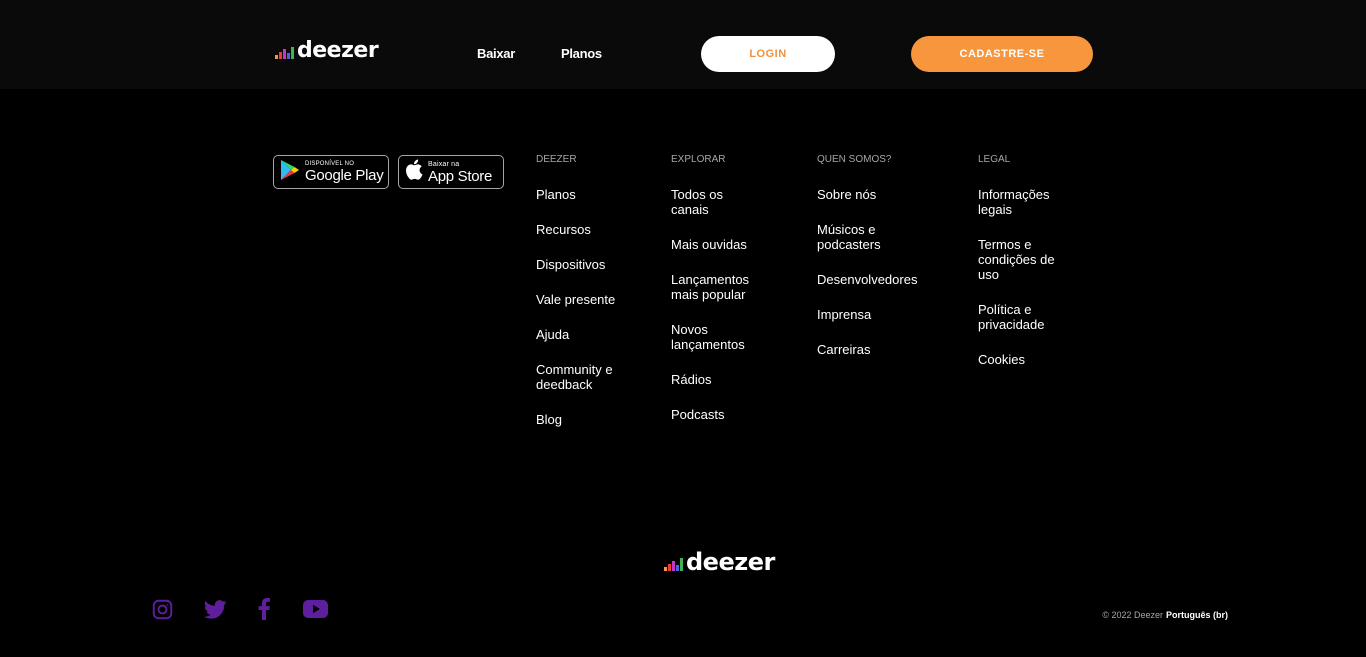  What do you see at coordinates (162, 609) in the screenshot?
I see `instagram-icon` at bounding box center [162, 609].